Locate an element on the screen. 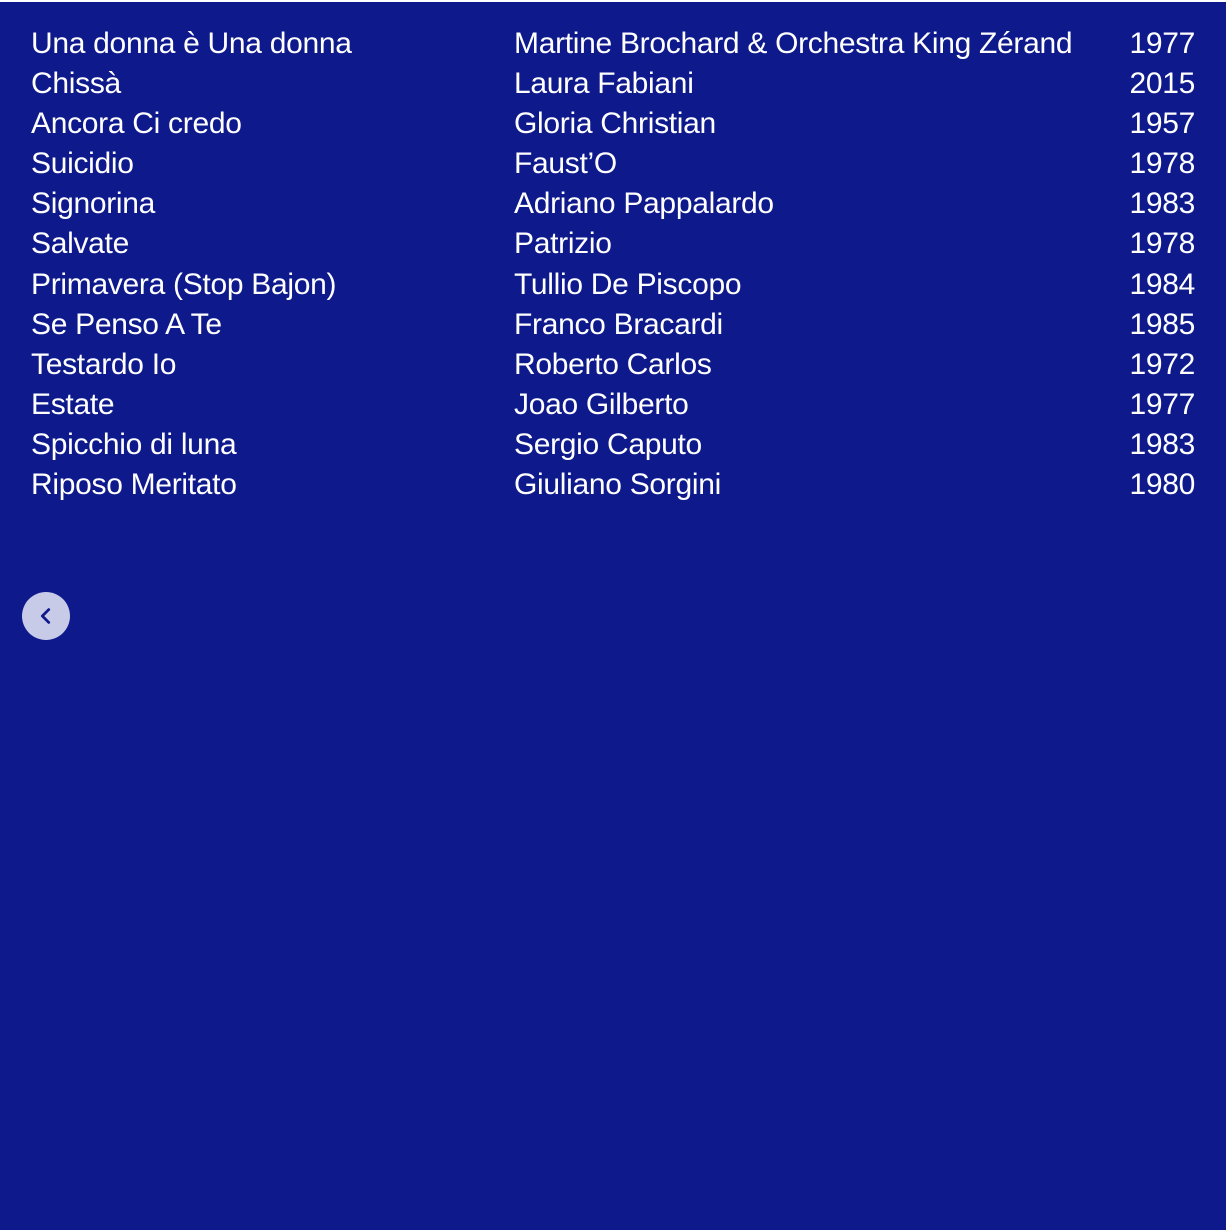 Image resolution: width=1226 pixels, height=1230 pixels. track-artist: Adriano Pappalardo is located at coordinates (644, 204).